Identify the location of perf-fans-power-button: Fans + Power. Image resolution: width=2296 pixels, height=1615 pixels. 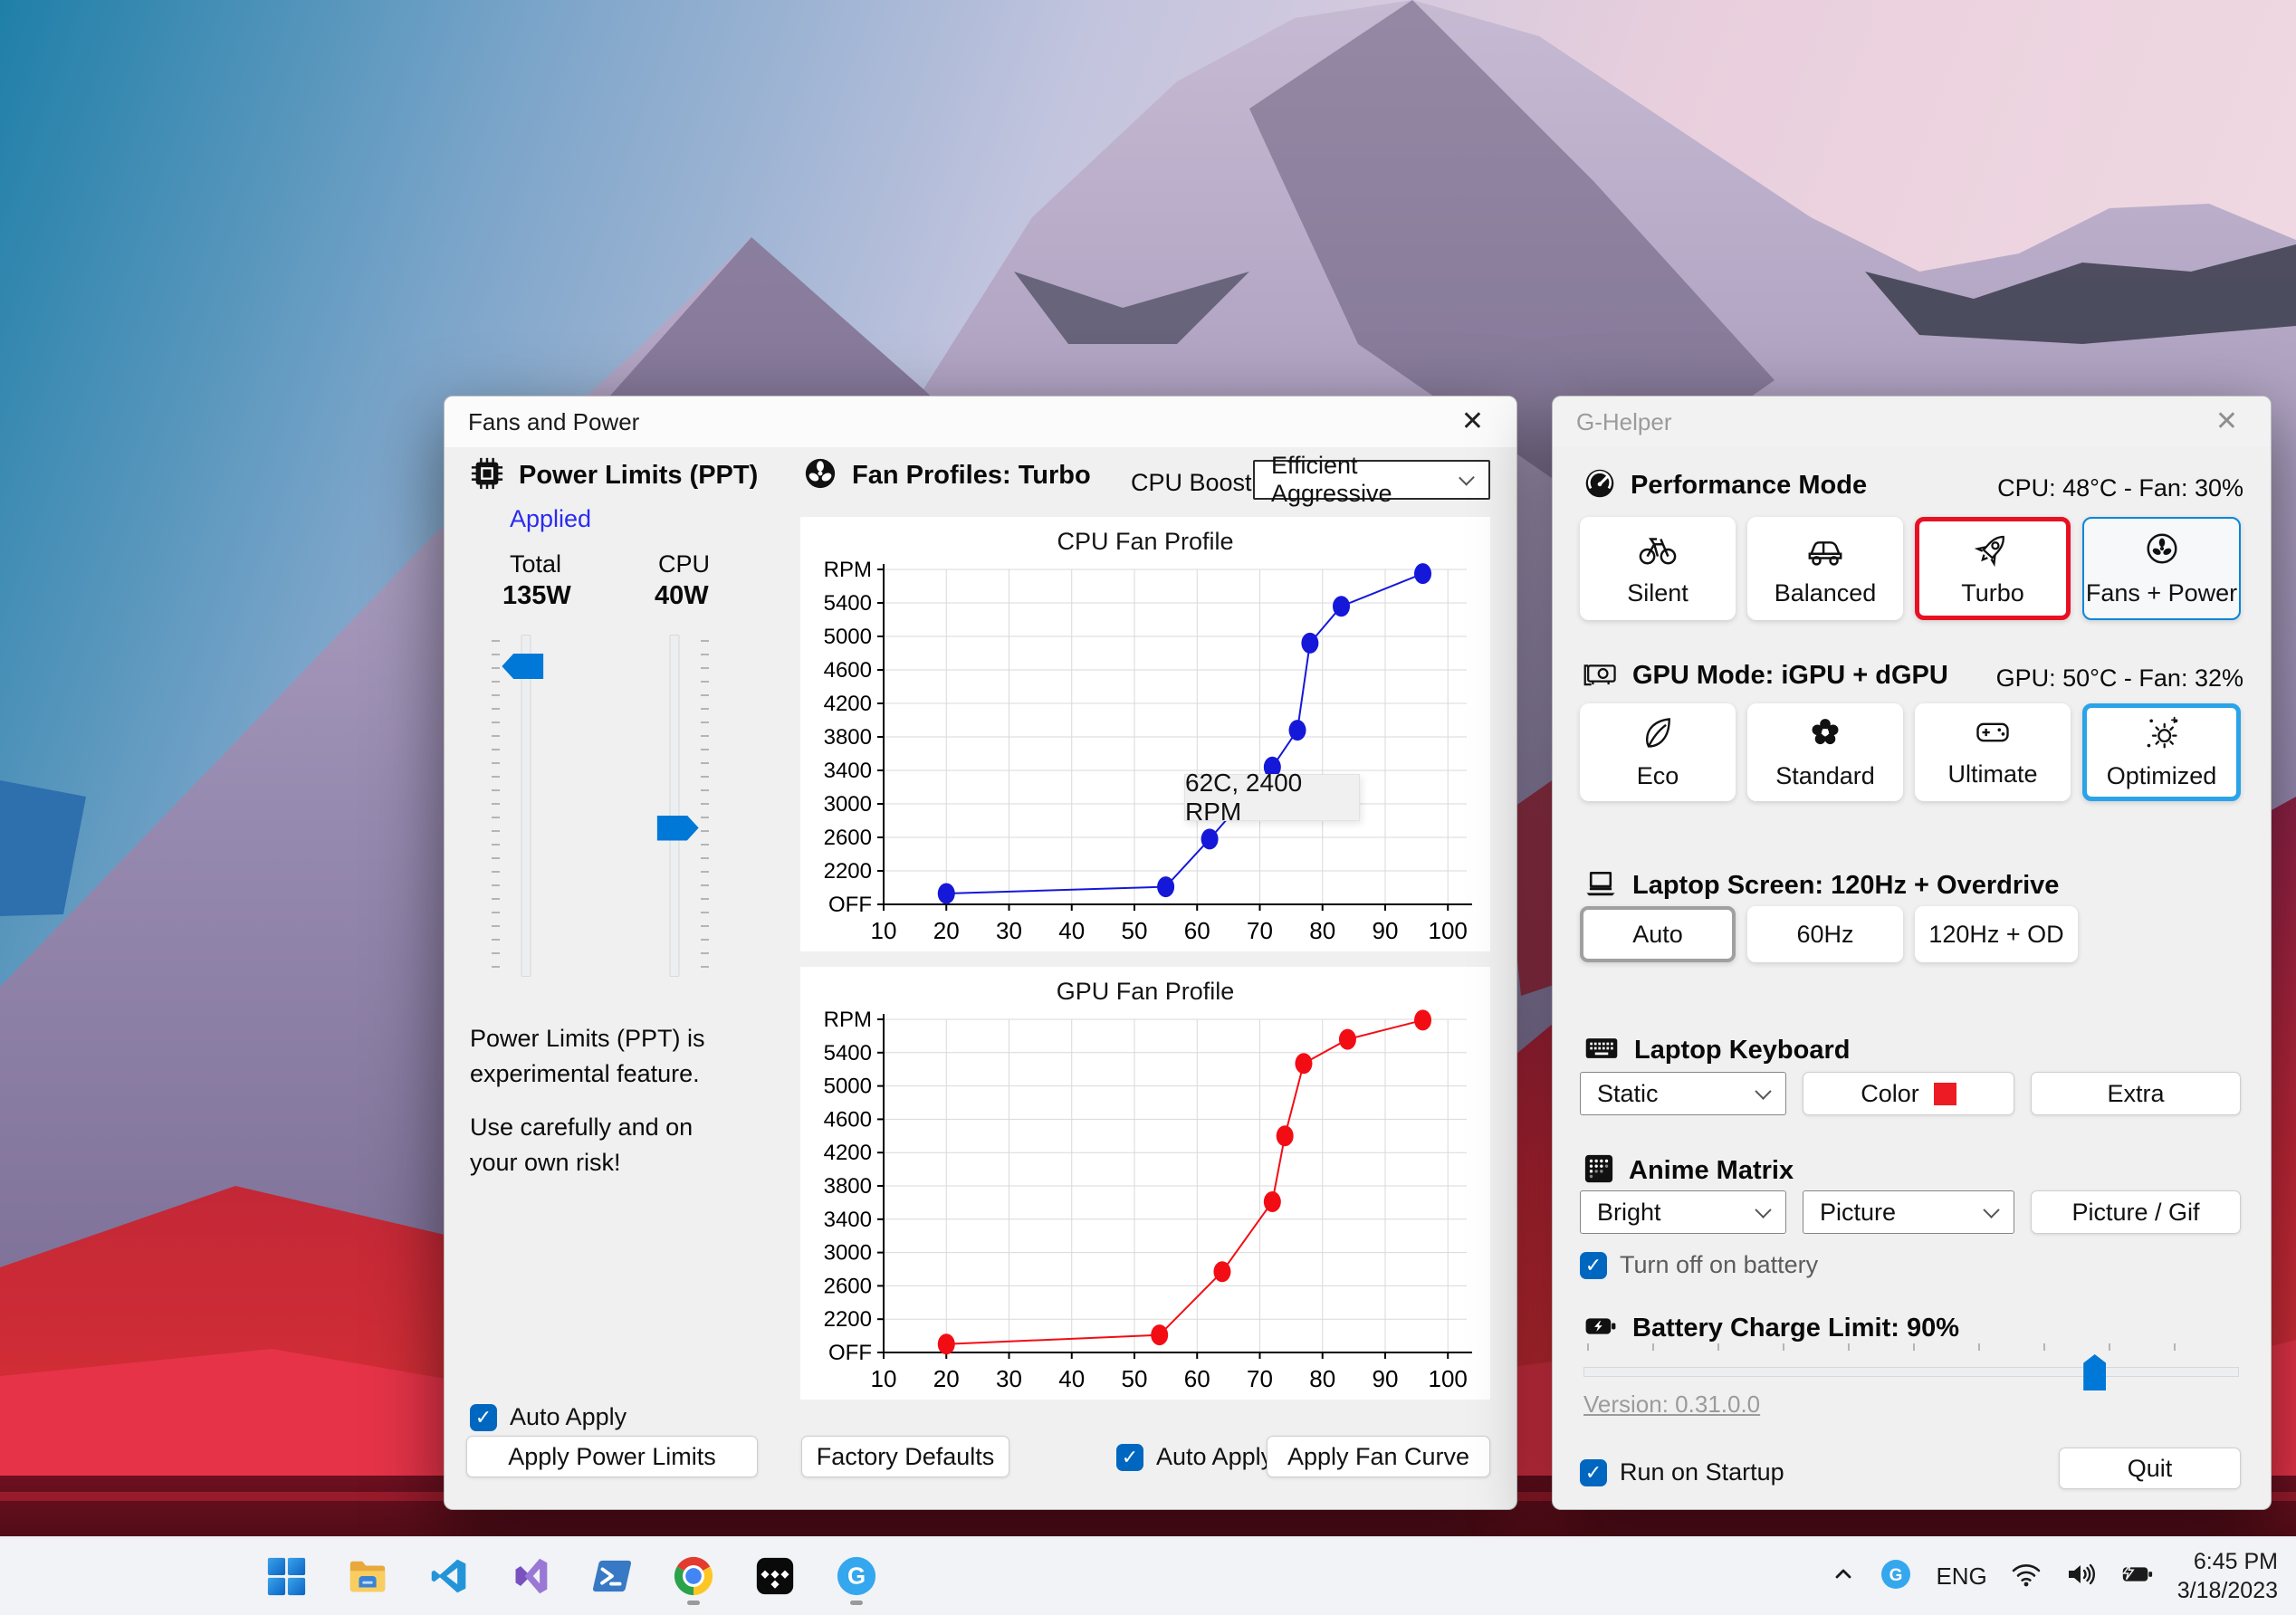
(2161, 568).